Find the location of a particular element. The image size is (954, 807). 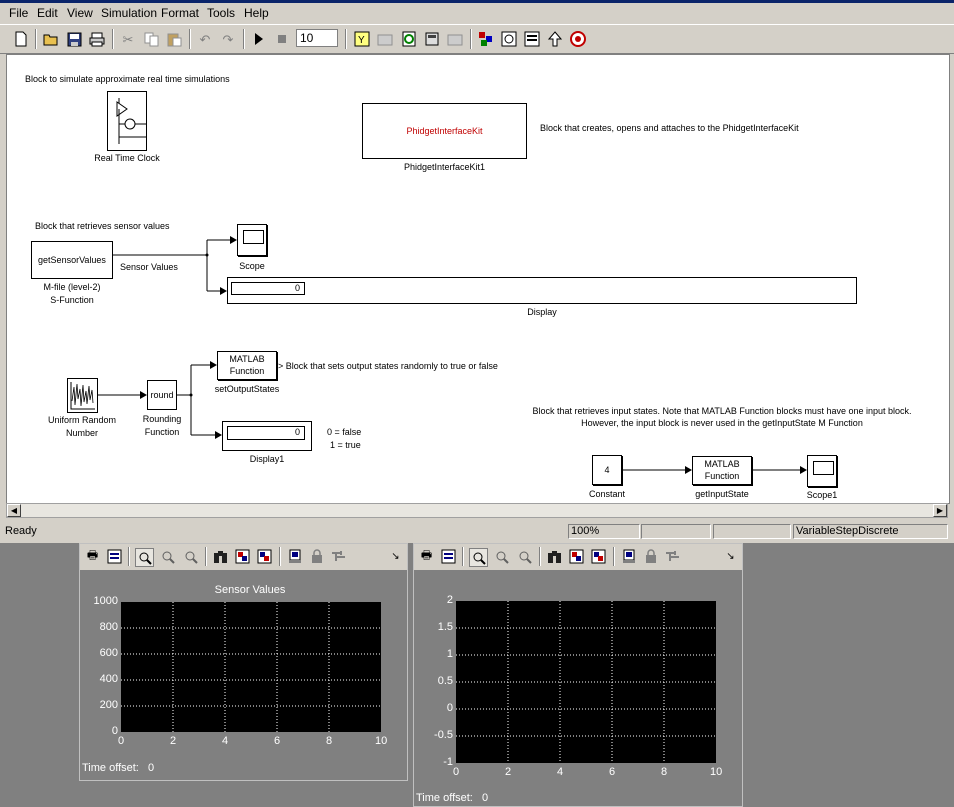

display1-block: 0 is located at coordinates (267, 436).